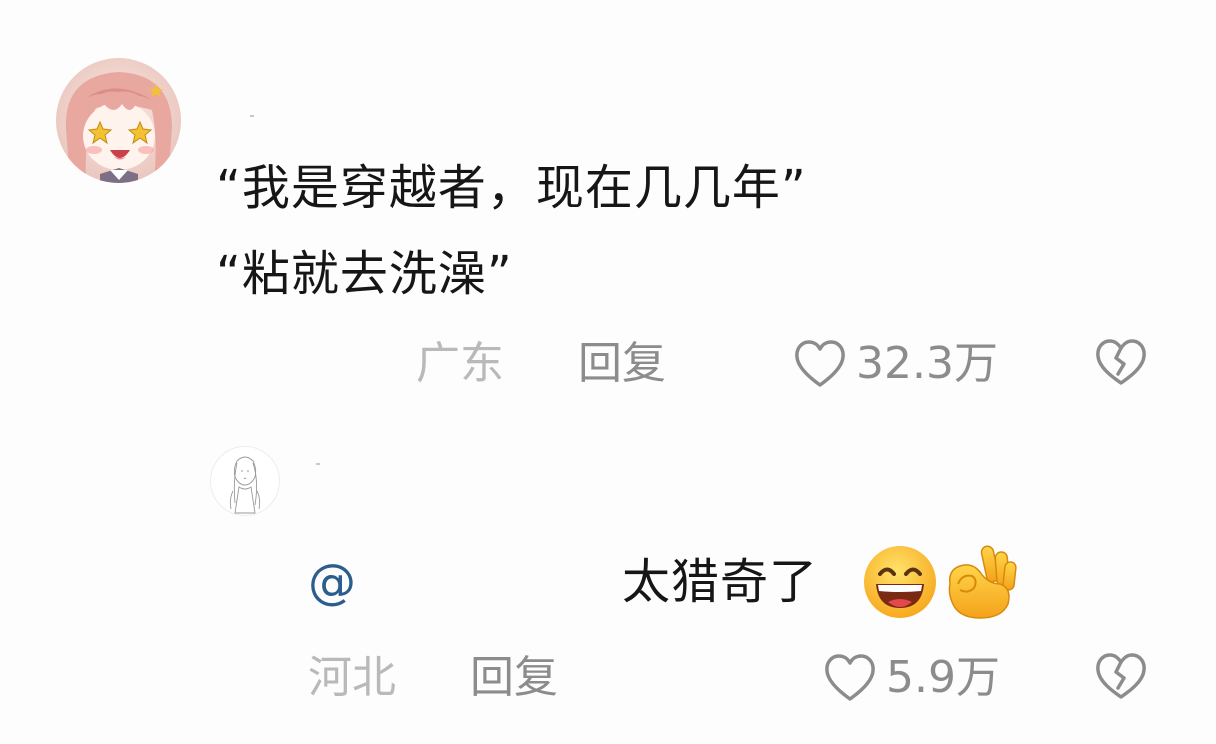  I want to click on comment-like-button: 32.3万, so click(895, 364).